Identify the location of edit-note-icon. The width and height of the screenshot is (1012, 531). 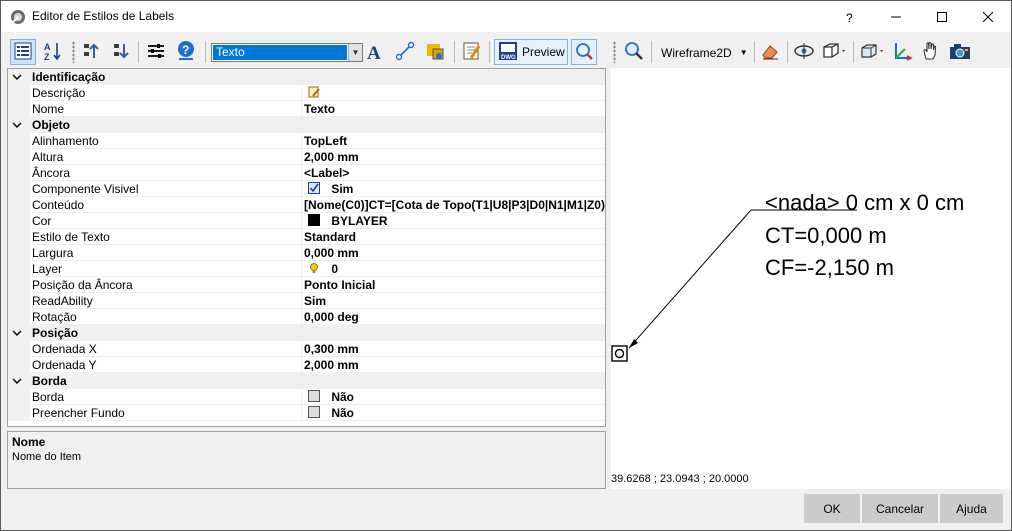
(314, 93).